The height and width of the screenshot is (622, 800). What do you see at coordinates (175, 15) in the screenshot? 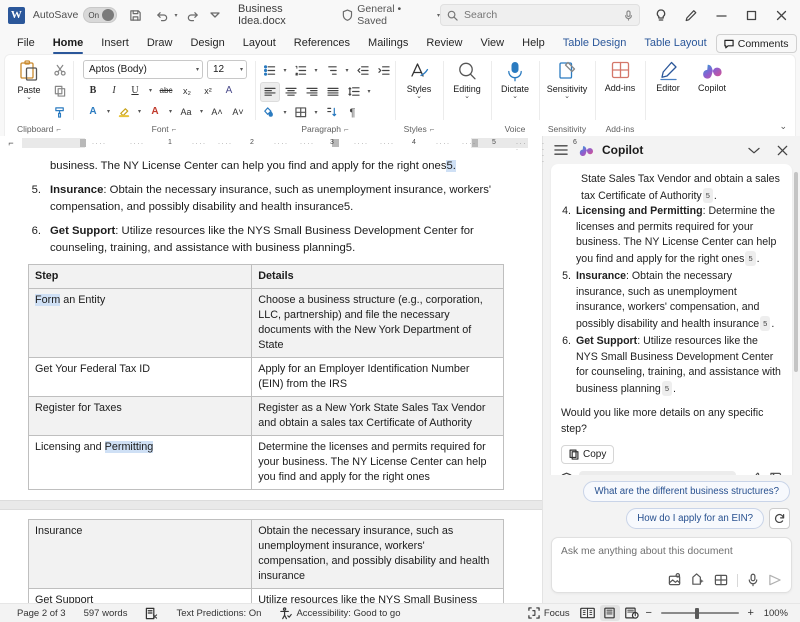
I see `undo-chevron-icon: ▾` at bounding box center [175, 15].